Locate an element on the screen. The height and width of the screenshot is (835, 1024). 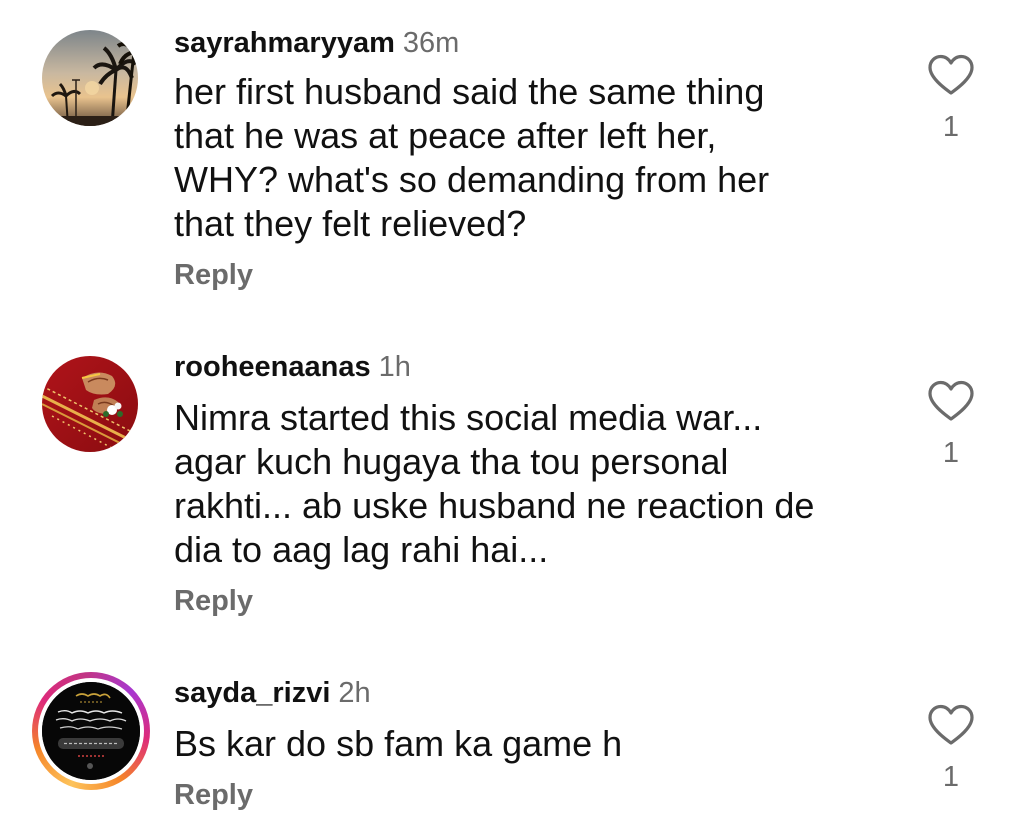
comment-line: rakhti... ab uske husband ne reaction de is located at coordinates (494, 505).